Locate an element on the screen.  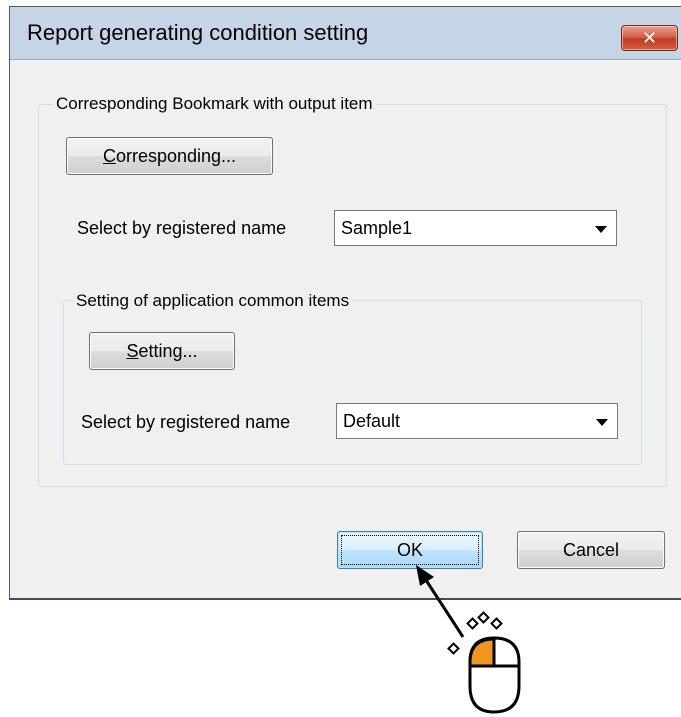
mouse-left-click-icon is located at coordinates (494, 675).